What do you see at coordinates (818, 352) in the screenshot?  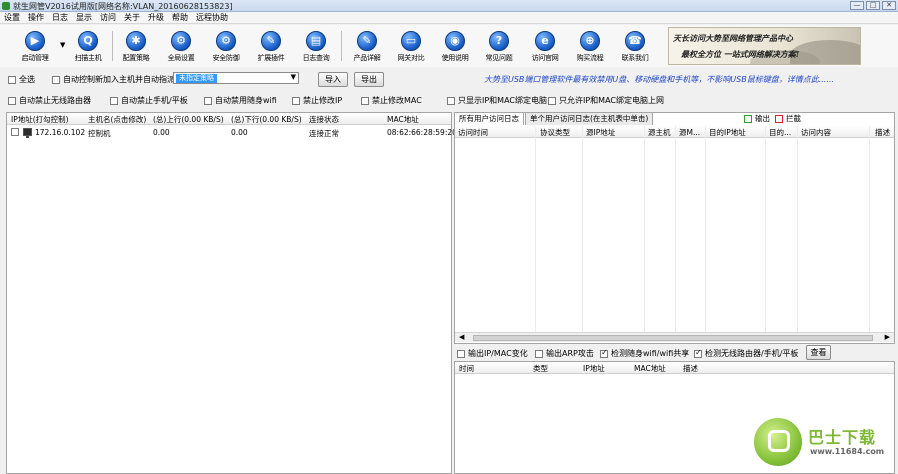 I see `view-button: 查看` at bounding box center [818, 352].